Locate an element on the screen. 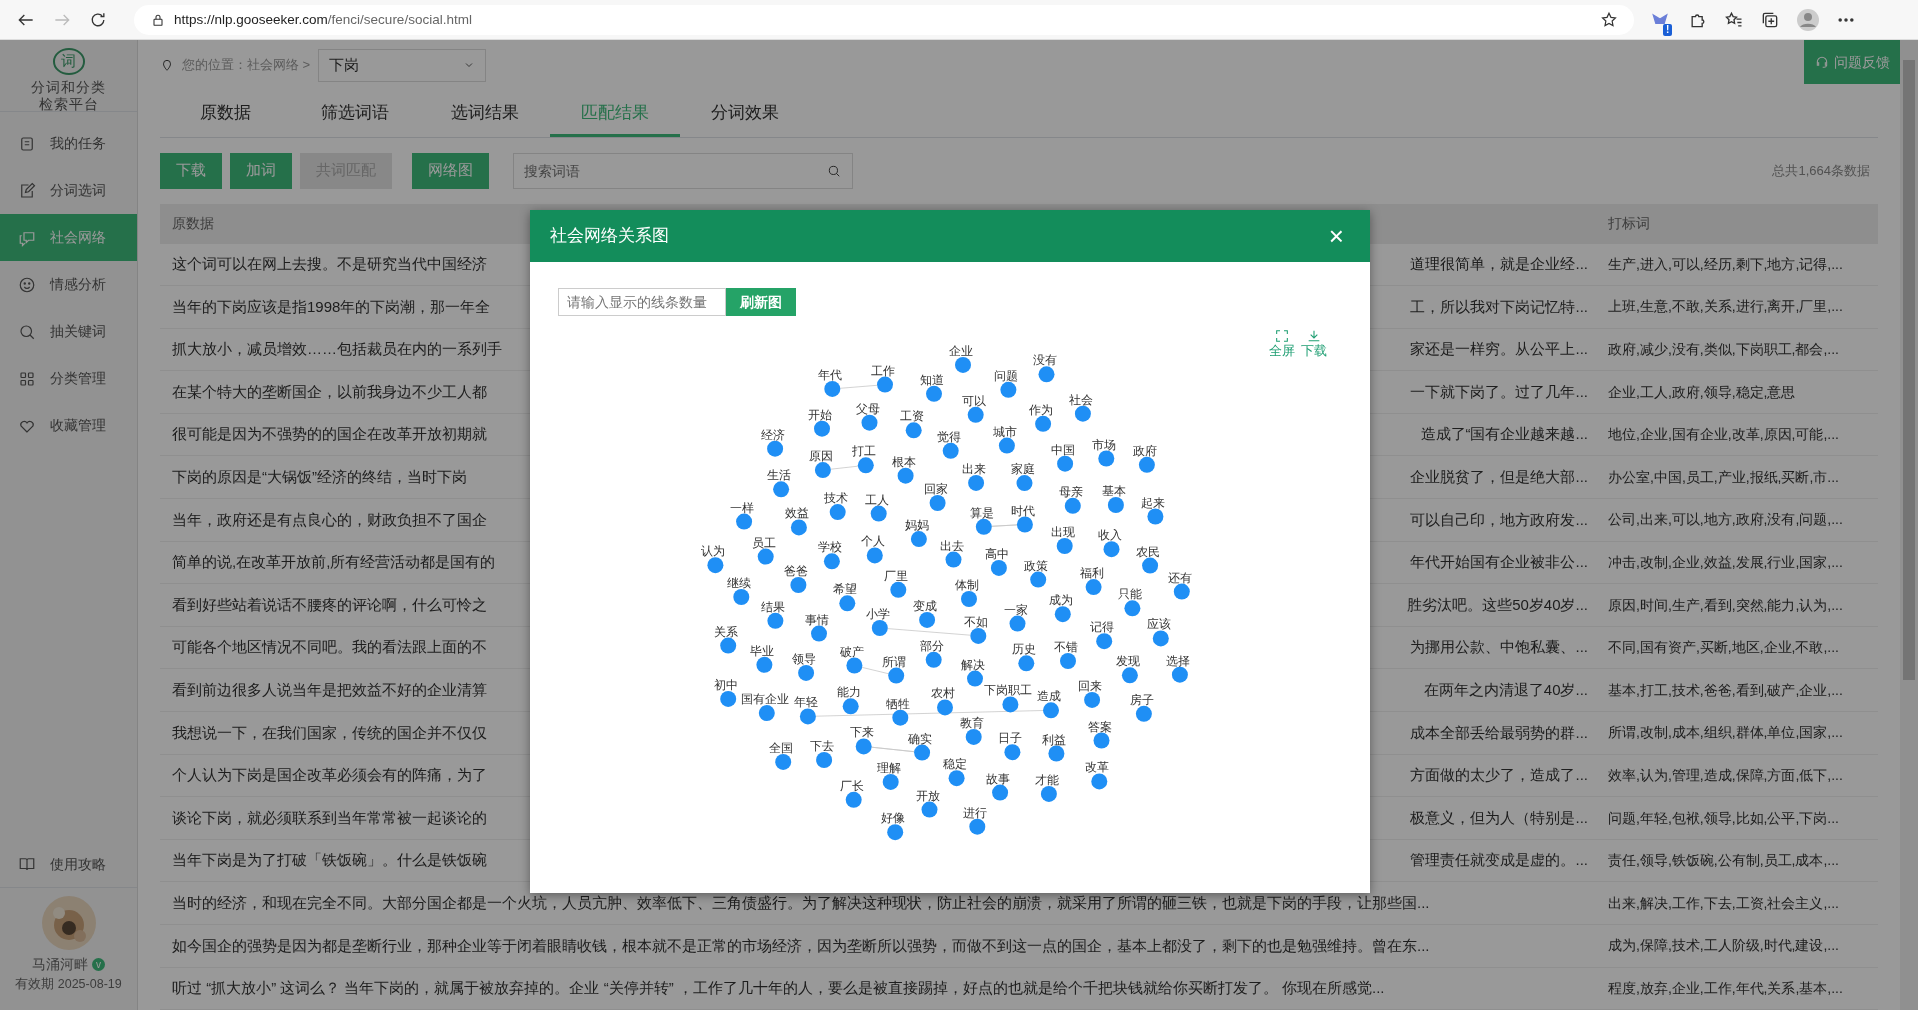 This screenshot has height=1010, width=1918. line-count-field: 请输入显示的线条数量 is located at coordinates (642, 302).